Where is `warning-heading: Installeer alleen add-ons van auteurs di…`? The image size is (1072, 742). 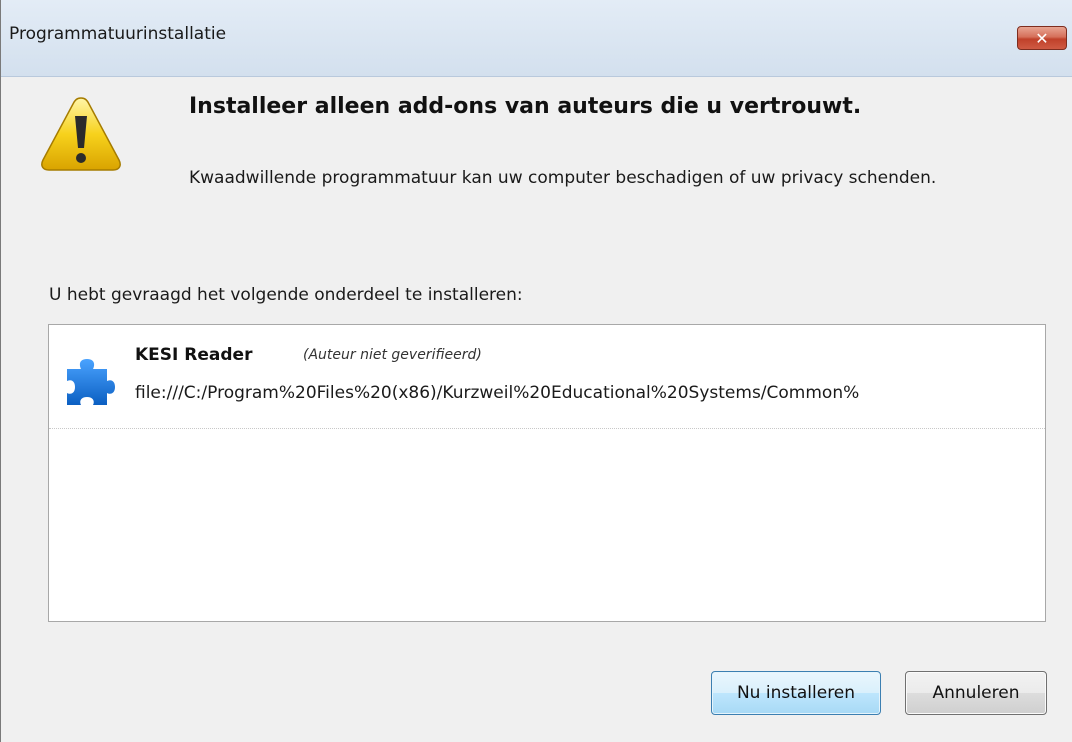 warning-heading: Installeer alleen add-ons van auteurs di… is located at coordinates (525, 106).